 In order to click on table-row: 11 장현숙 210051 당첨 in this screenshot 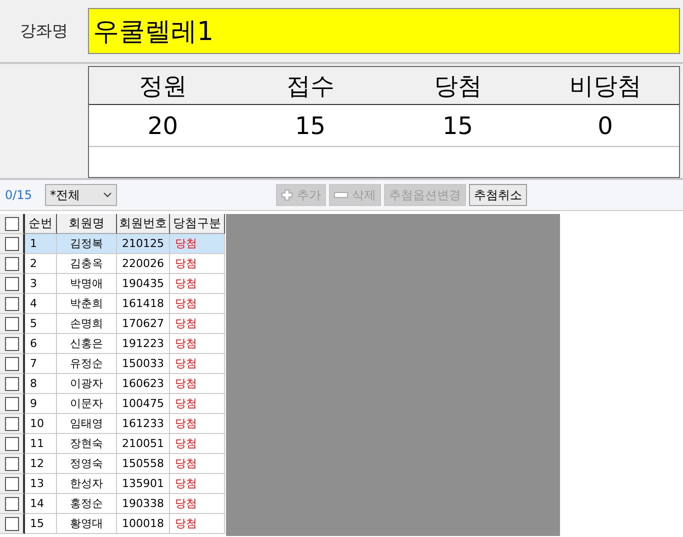, I will do `click(112, 444)`.